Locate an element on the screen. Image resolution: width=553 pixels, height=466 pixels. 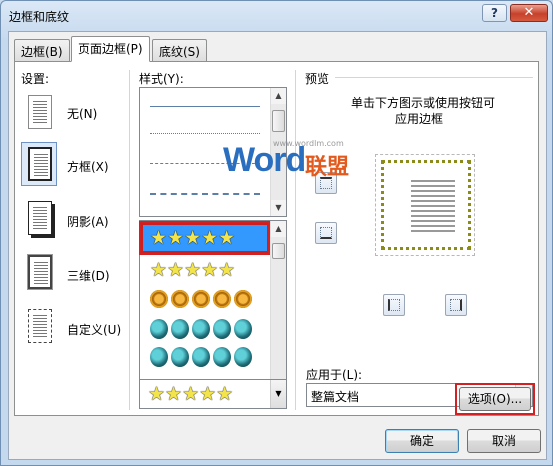
ok-button: 确定 is located at coordinates (422, 441).